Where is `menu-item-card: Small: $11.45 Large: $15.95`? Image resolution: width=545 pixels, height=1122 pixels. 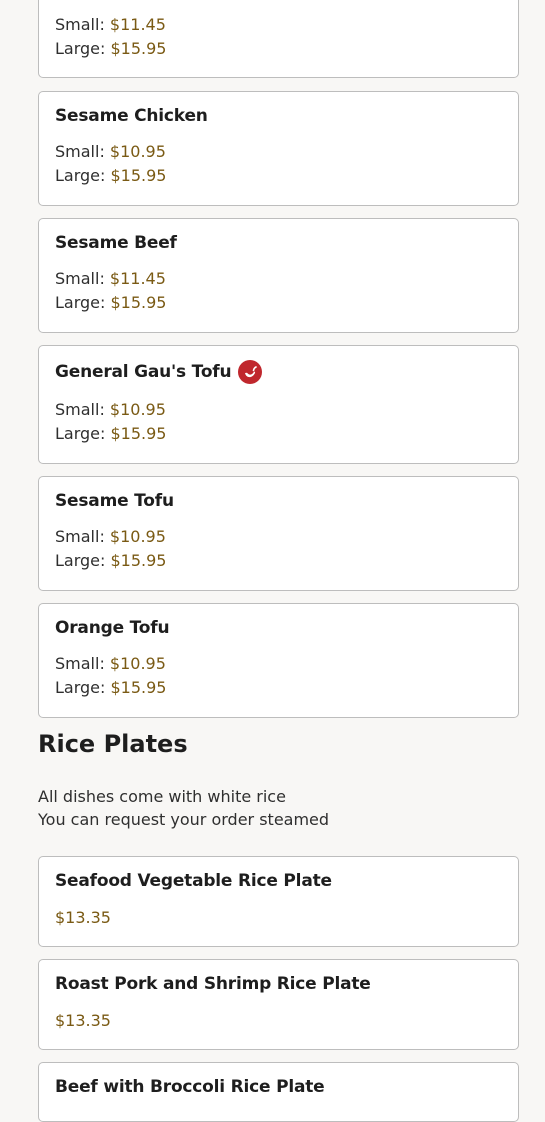 menu-item-card: Small: $11.45 Large: $15.95 is located at coordinates (278, 39).